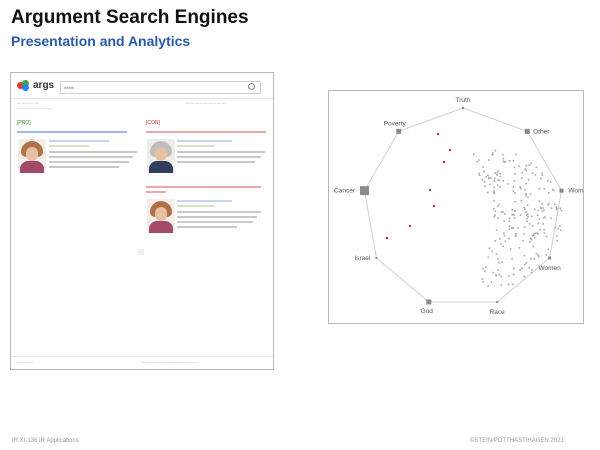 This screenshot has width=600, height=450. Describe the element at coordinates (35, 85) in the screenshot. I see `args-logo: args` at that location.